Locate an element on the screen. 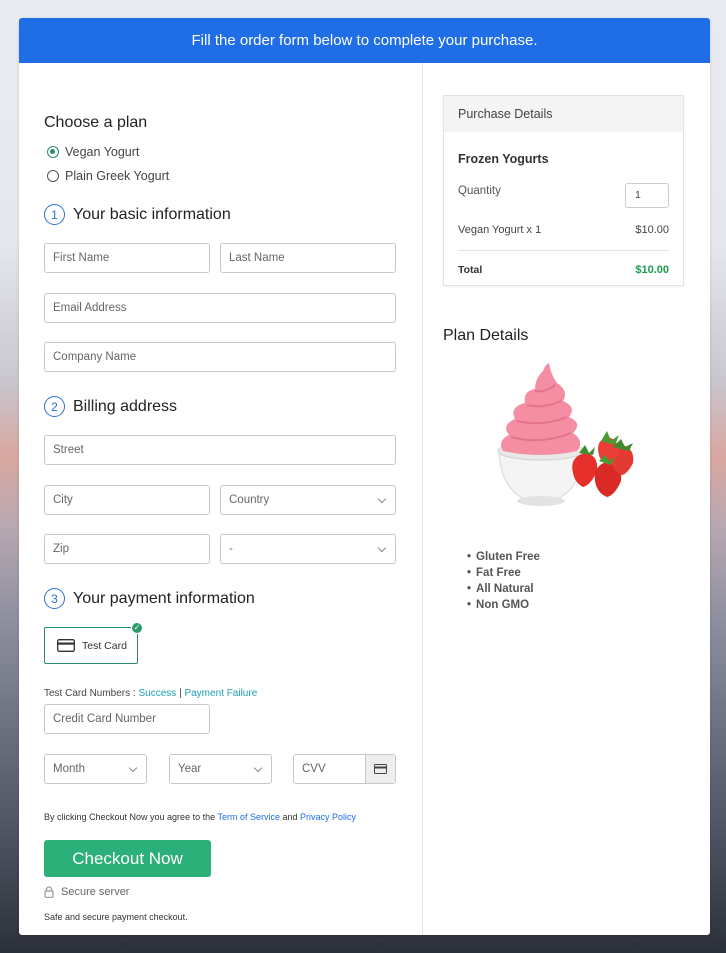 Image resolution: width=726 pixels, height=953 pixels. purchase-details-heading: Purchase Details is located at coordinates (563, 114).